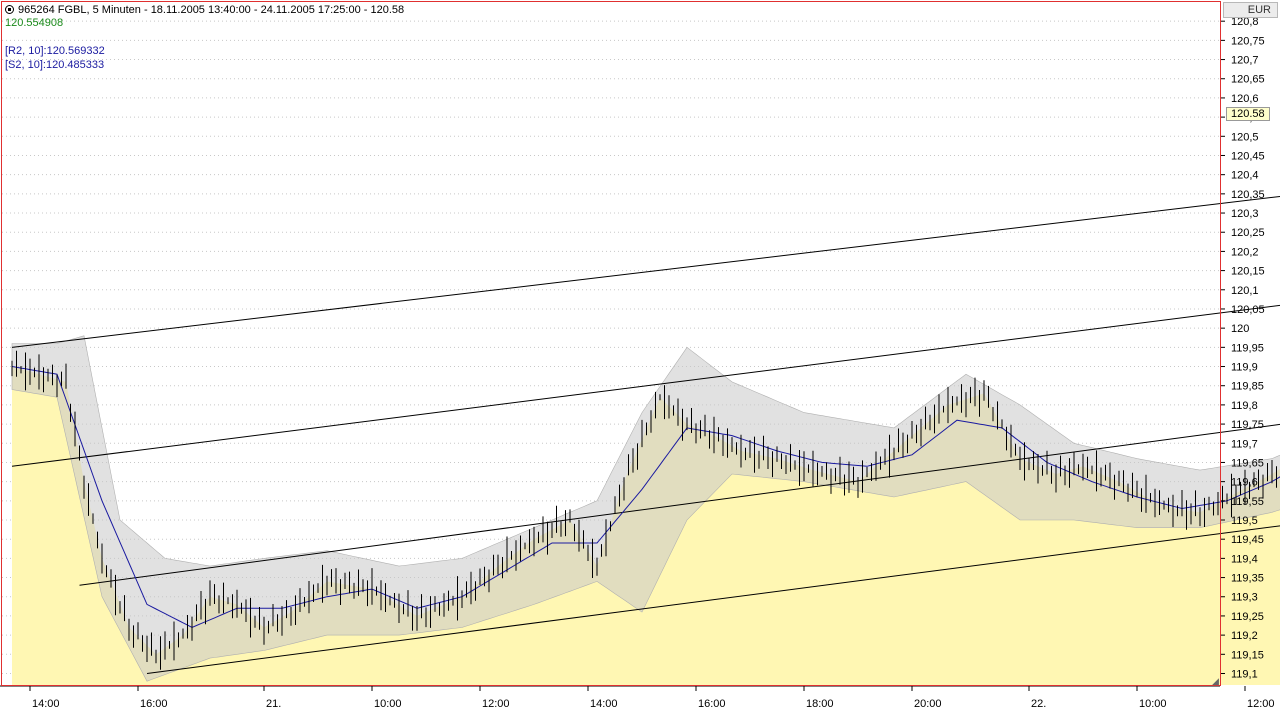 The image size is (1280, 714). Describe the element at coordinates (1244, 483) in the screenshot. I see `y-tick-label: 119,6` at that location.